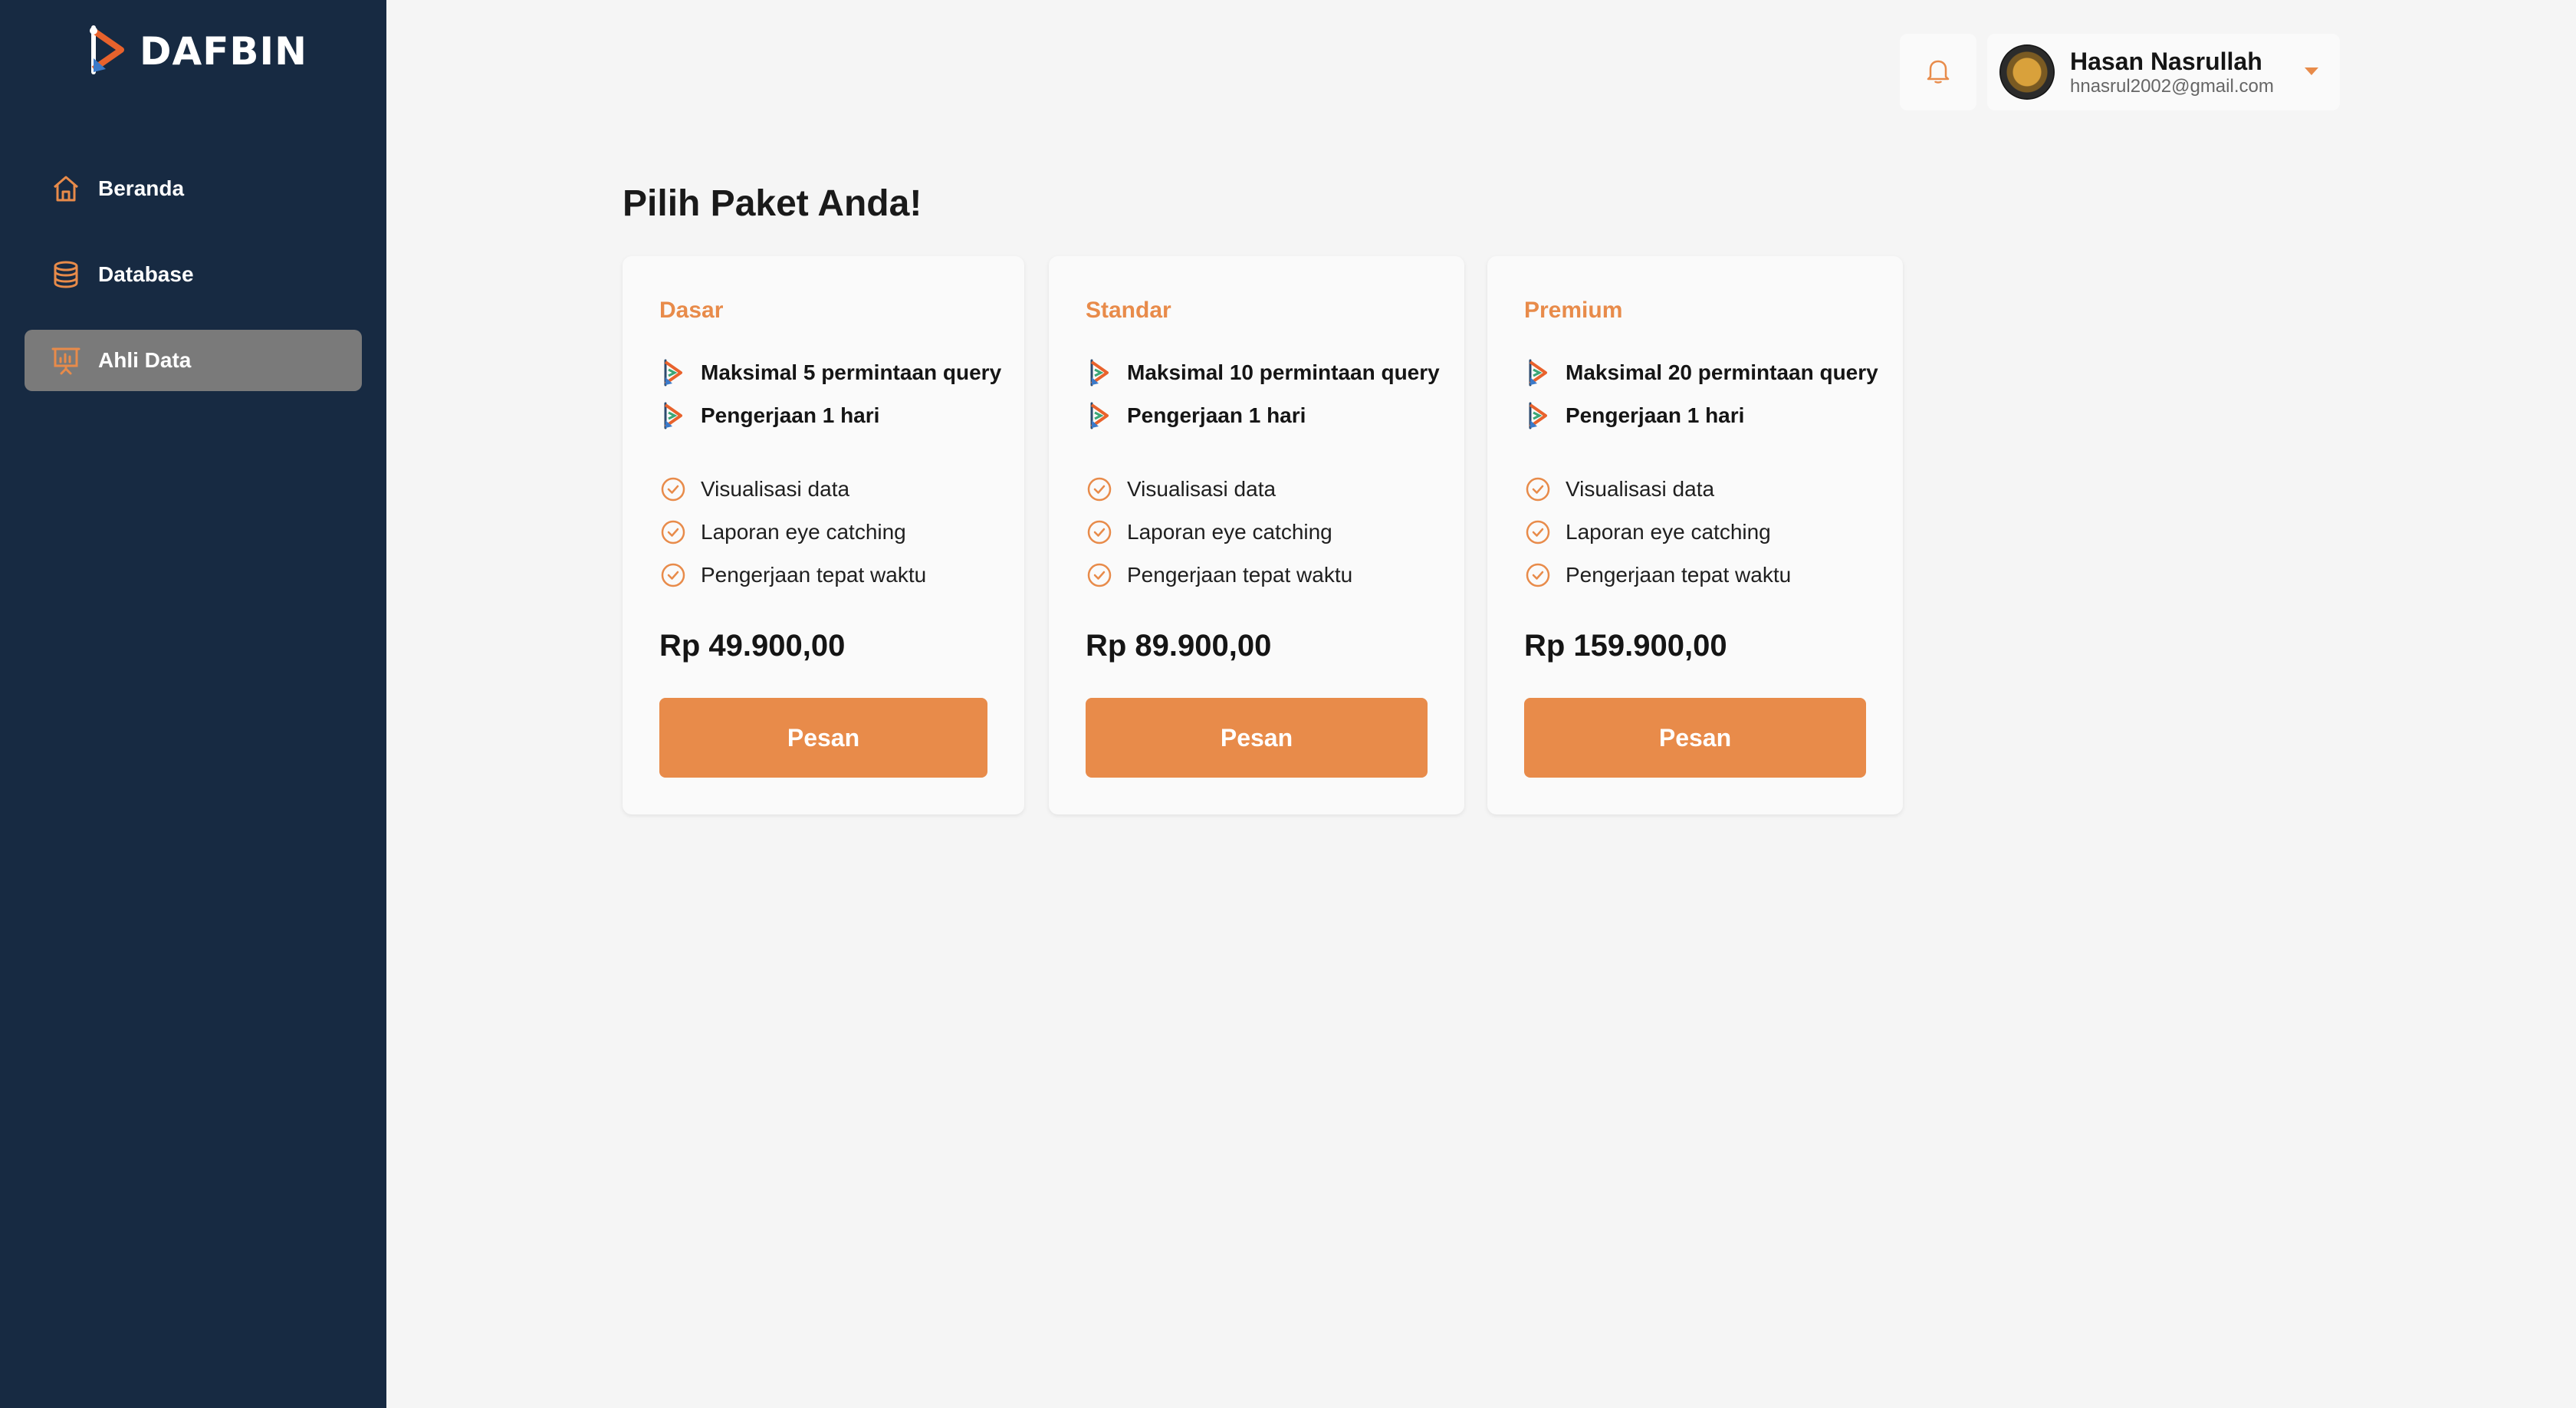 The image size is (2576, 1408). Describe the element at coordinates (108, 52) in the screenshot. I see `dafbin-logo-icon` at that location.